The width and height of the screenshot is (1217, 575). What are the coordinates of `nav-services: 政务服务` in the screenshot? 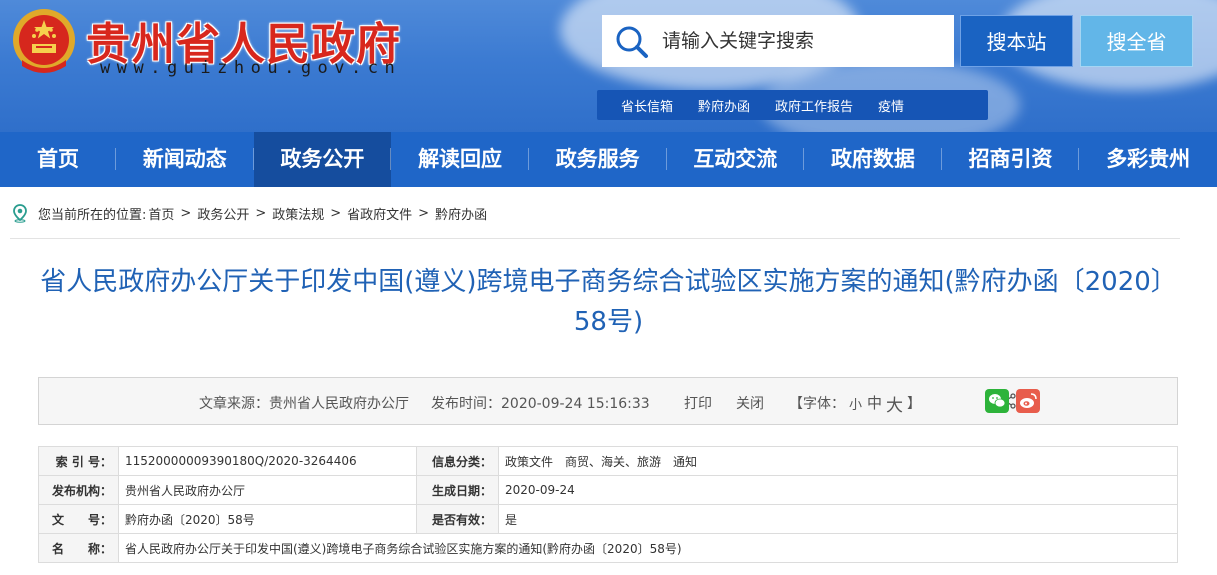 It's located at (598, 159).